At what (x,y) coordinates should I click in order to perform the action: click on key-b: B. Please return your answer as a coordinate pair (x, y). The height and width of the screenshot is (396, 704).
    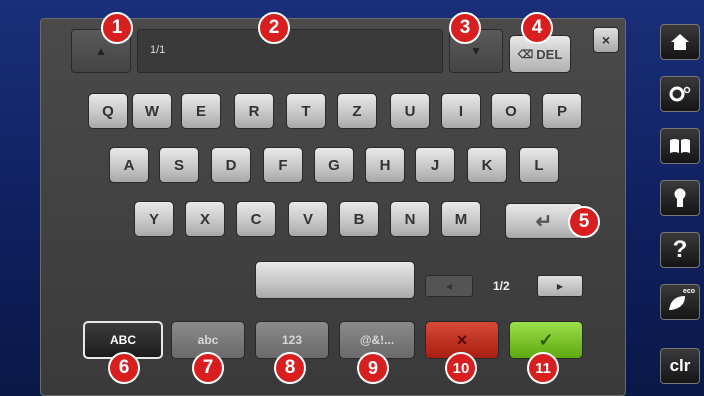
    Looking at the image, I should click on (359, 219).